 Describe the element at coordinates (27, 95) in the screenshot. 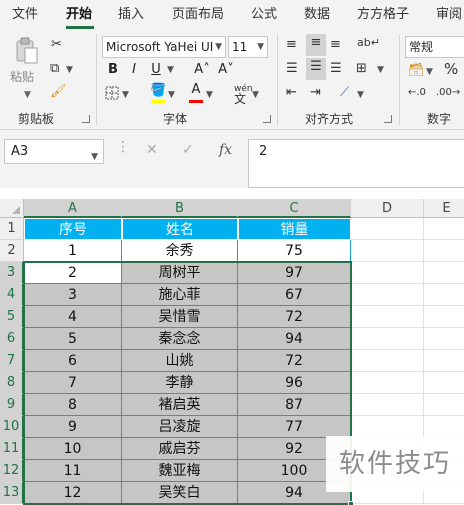

I see `paste-dropdown-icon: ▼` at that location.